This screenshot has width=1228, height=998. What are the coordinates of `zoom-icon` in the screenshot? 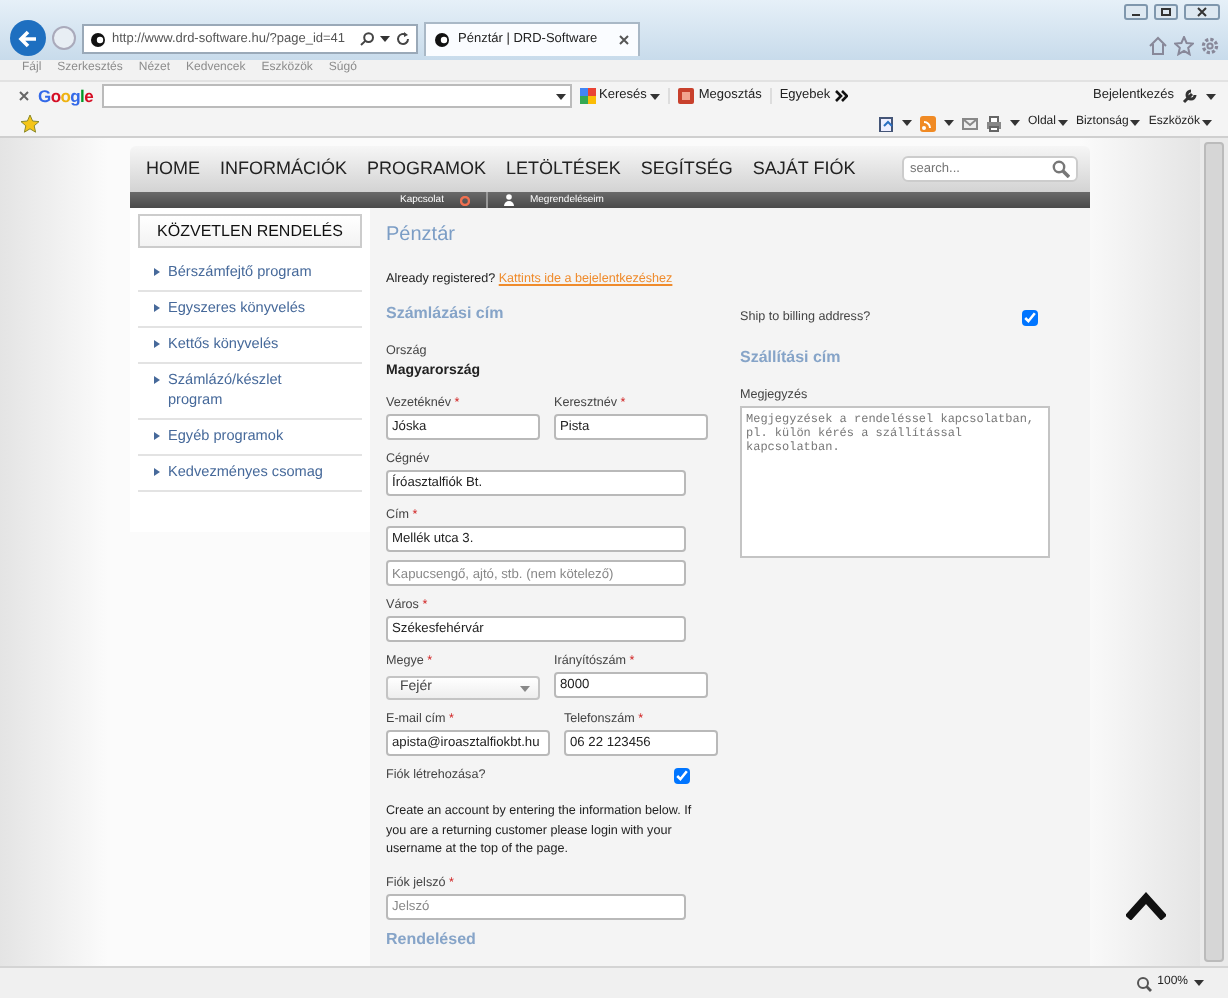 It's located at (1143, 983).